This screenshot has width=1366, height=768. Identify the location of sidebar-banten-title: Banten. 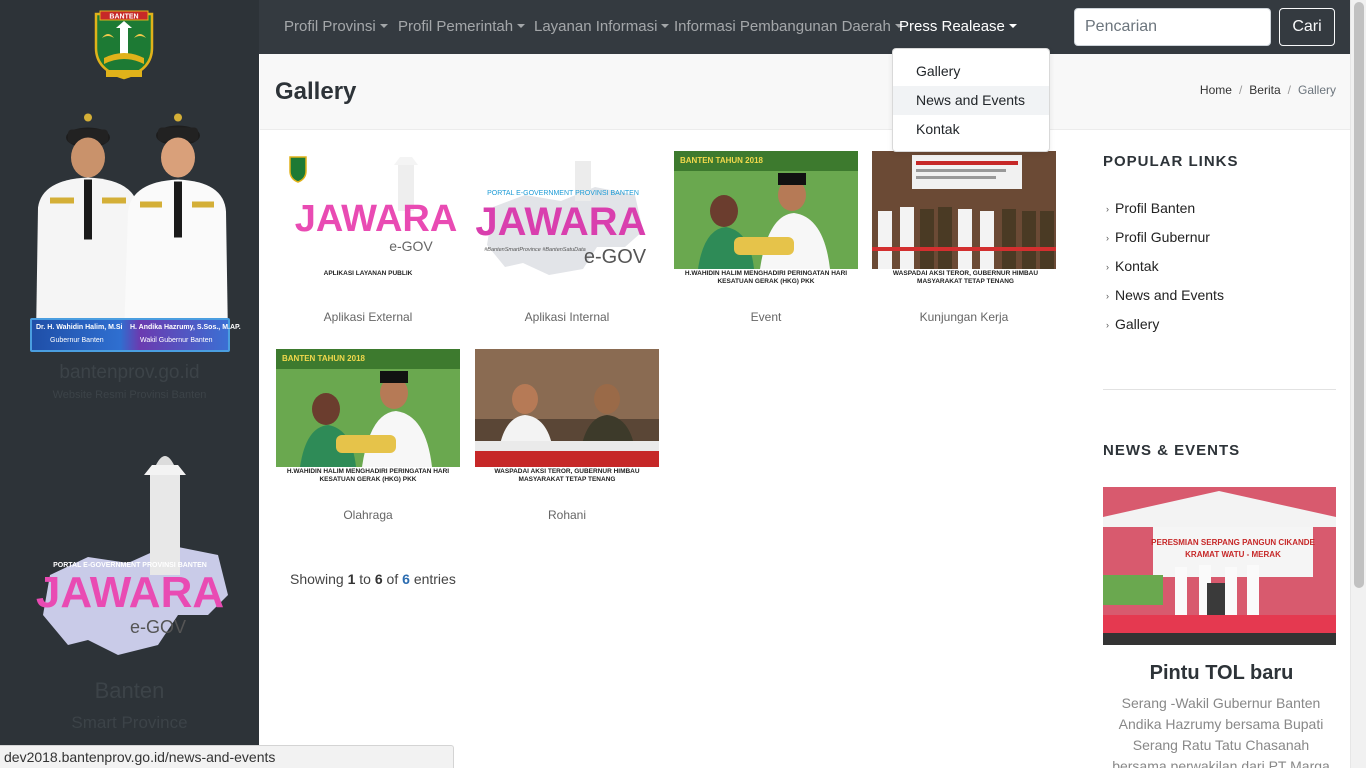
(129, 690).